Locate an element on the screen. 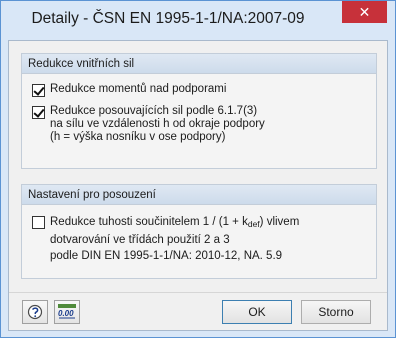 This screenshot has height=338, width=396. reduce-shear-line-3: (h = výška nosníku v ose podpory) is located at coordinates (138, 137).